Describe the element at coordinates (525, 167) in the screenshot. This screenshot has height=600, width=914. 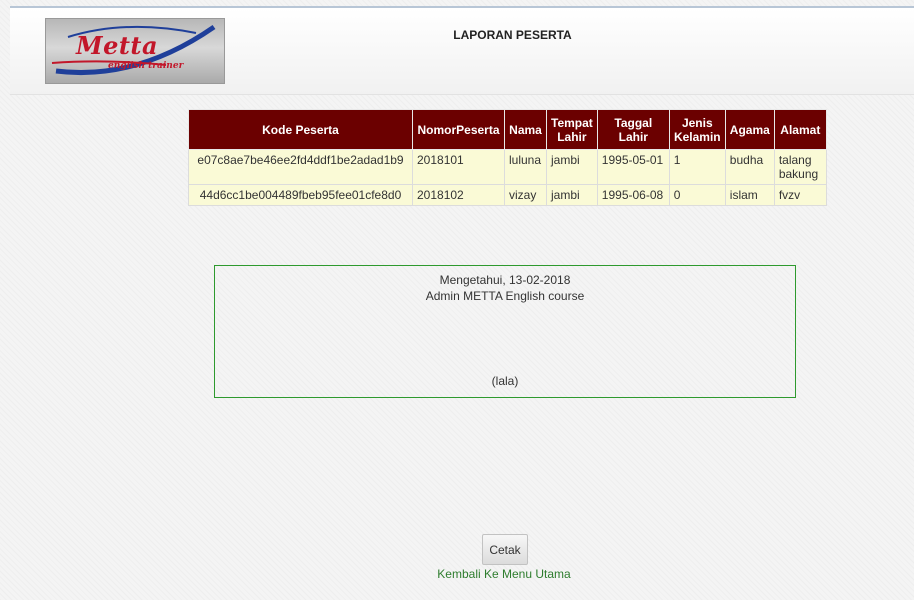
I see `cell-nama: luluna` at that location.